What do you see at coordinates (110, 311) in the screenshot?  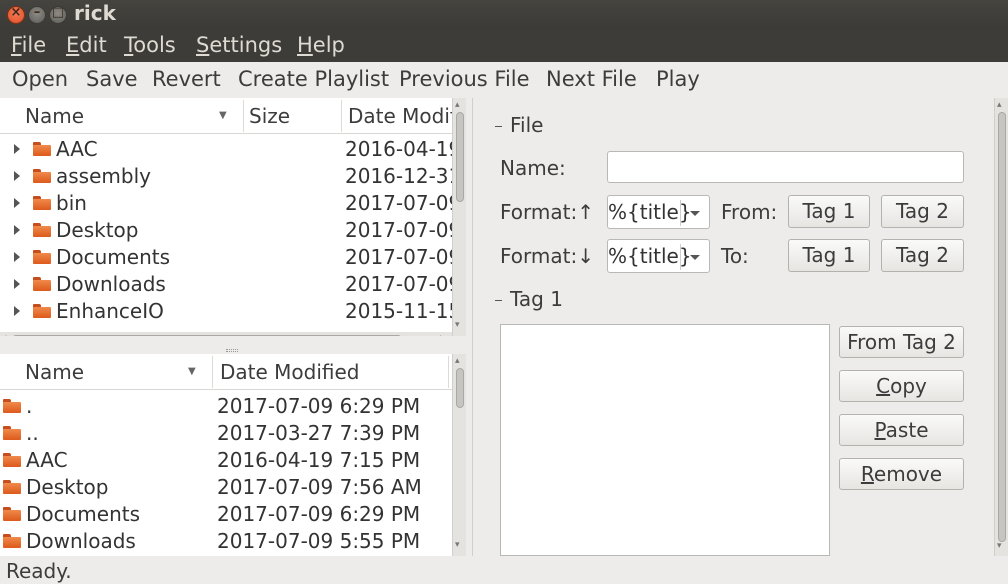 I see `tree-row-name: EnhanceIO` at bounding box center [110, 311].